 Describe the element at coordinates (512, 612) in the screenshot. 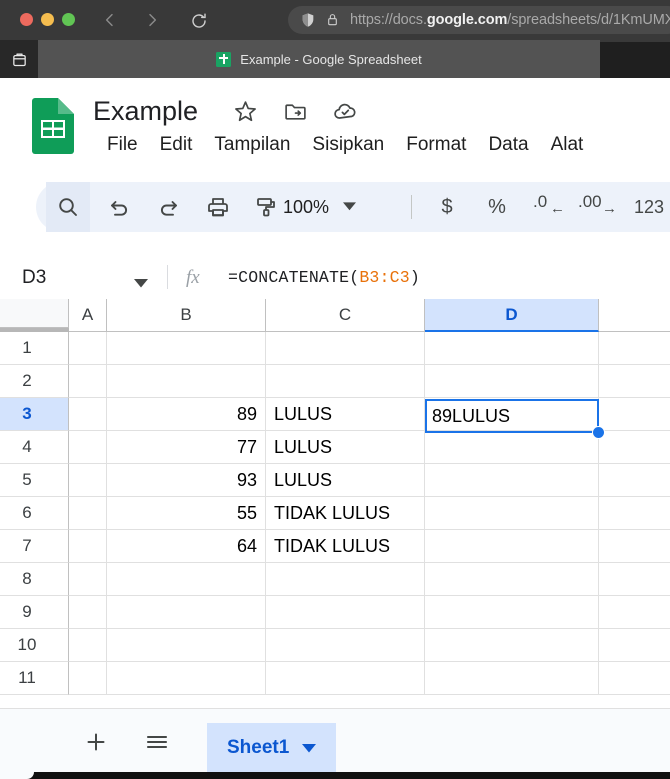

I see `cell-D9` at that location.